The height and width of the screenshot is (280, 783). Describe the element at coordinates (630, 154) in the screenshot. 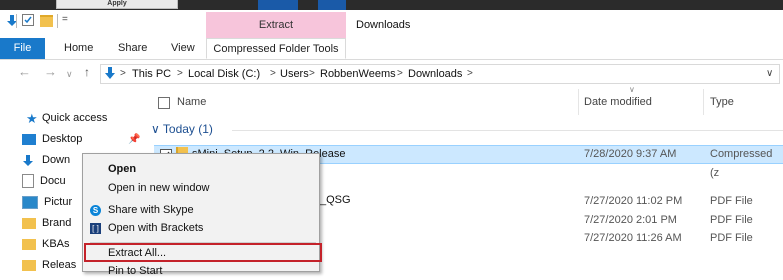

I see `file-date: 7/28/2020 9:37 AM` at that location.